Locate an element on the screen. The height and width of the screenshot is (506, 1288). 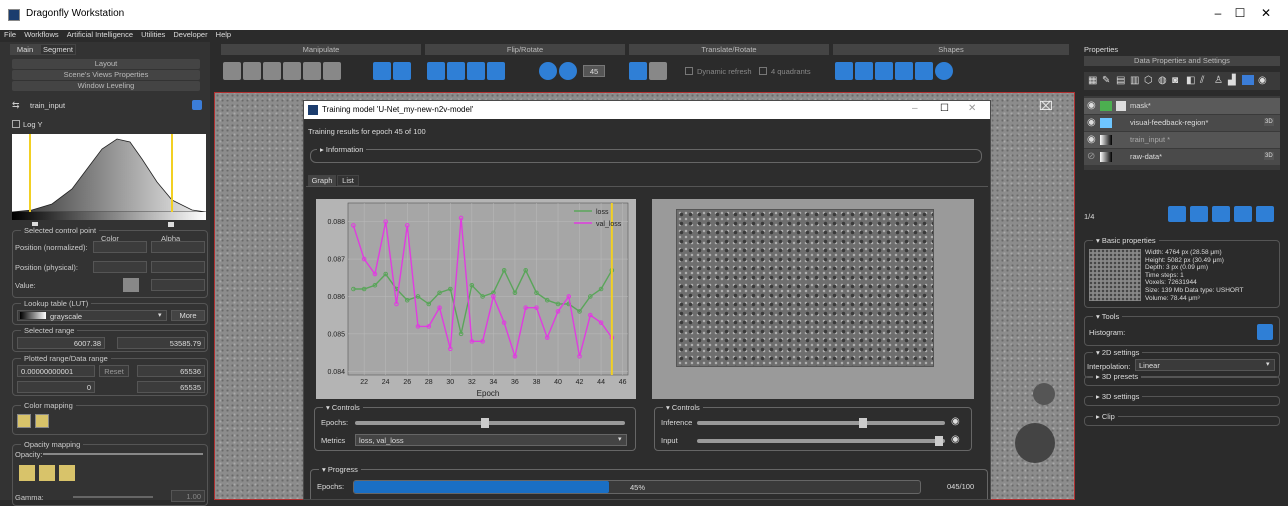
toolbar-group-flip: Flip/Rotate is located at coordinates (525, 49).